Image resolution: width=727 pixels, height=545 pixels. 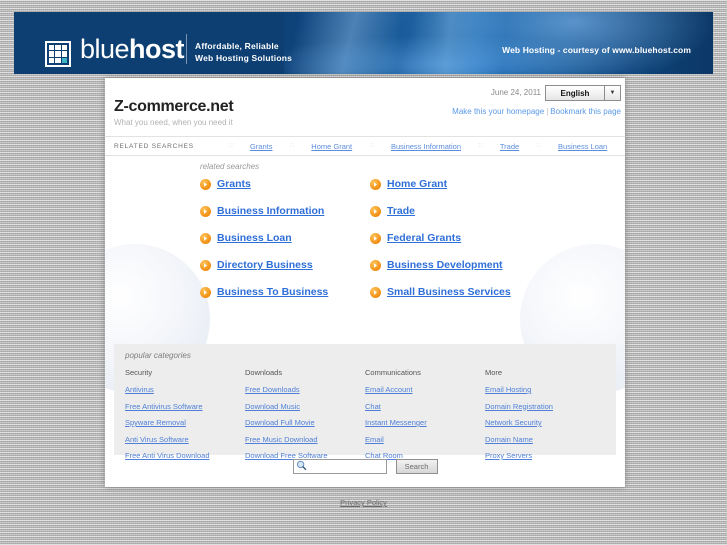 I want to click on category-link: Domain Registration, so click(x=545, y=406).